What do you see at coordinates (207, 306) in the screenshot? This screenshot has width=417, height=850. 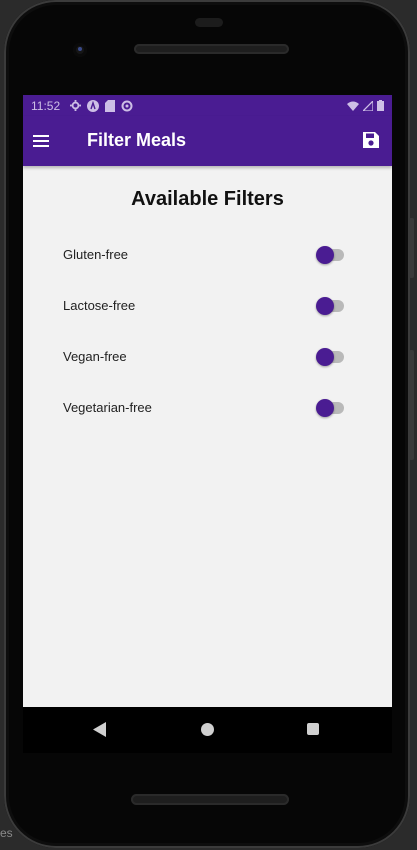 I see `filter-row-lactose-free: Lactose-free` at bounding box center [207, 306].